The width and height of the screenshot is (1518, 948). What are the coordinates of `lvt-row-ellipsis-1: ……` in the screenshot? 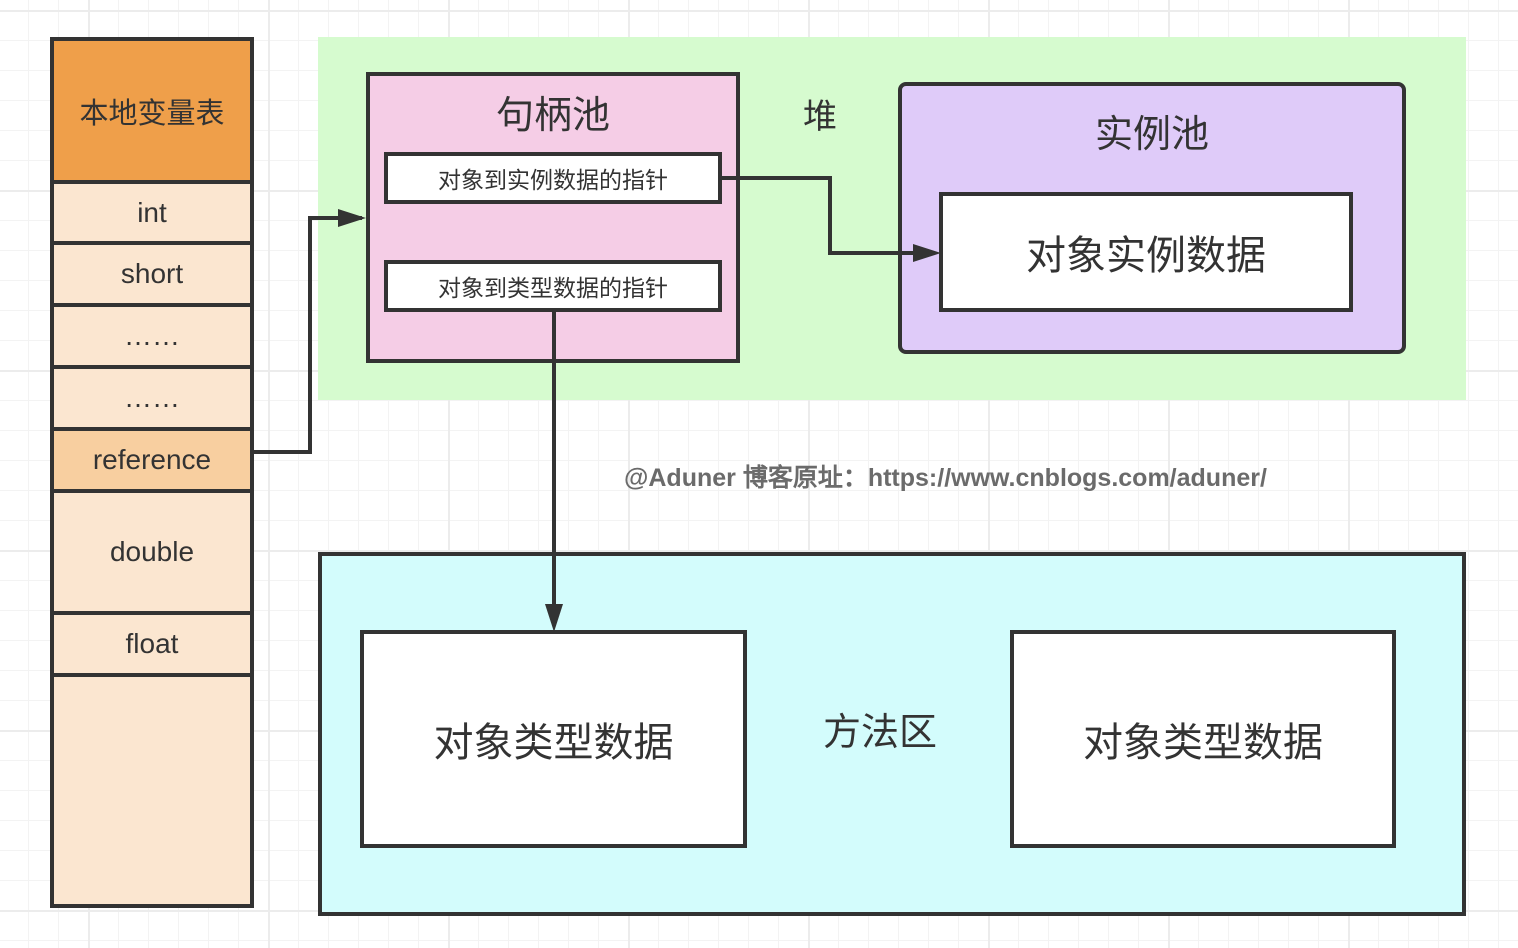 It's located at (152, 338).